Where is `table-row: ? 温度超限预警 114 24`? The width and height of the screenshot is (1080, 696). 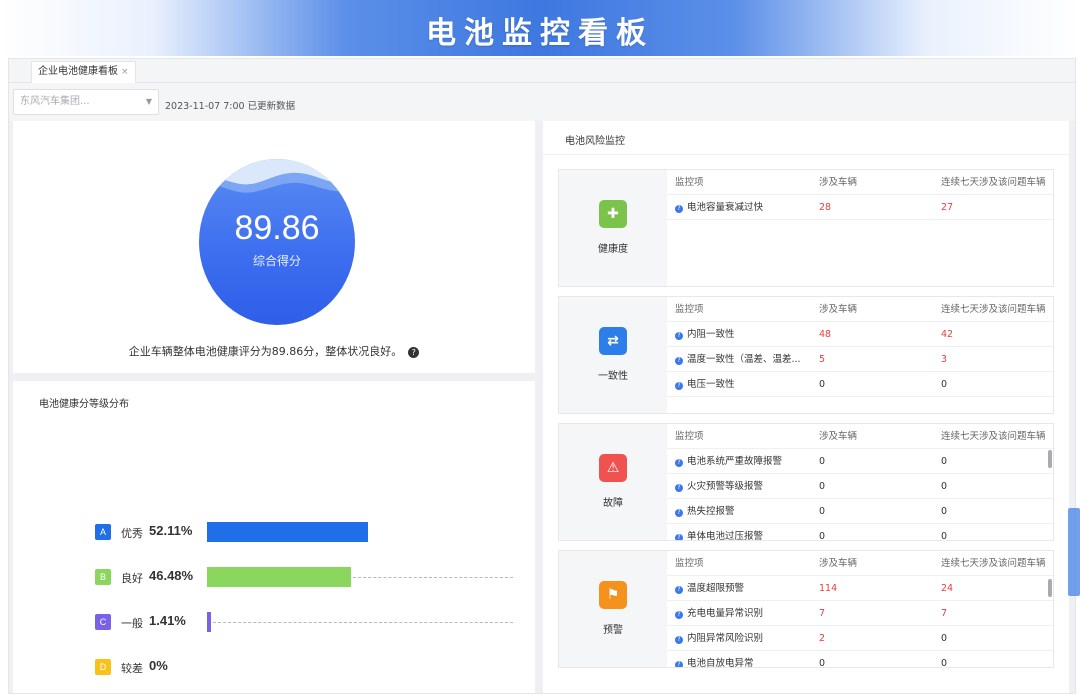 table-row: ? 温度超限预警 114 24 is located at coordinates (860, 588).